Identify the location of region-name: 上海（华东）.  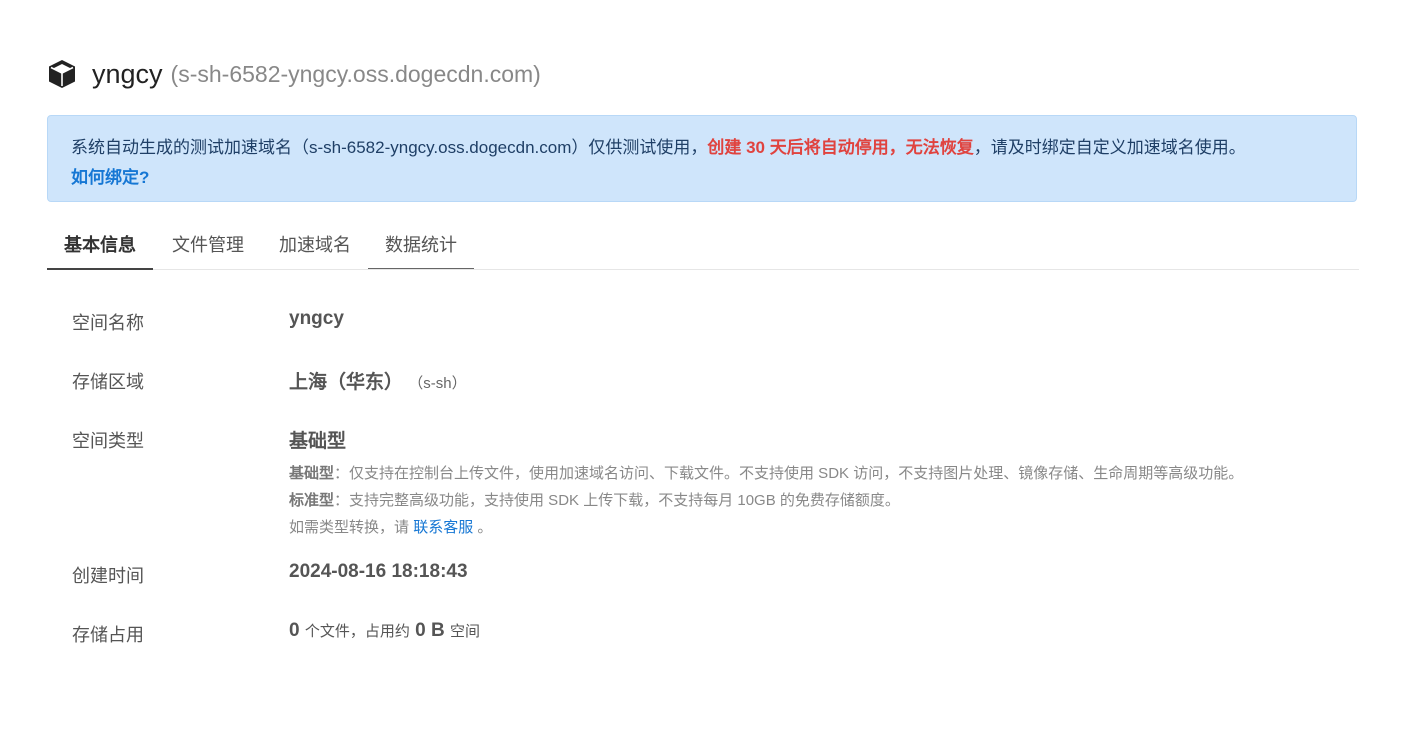
(346, 382).